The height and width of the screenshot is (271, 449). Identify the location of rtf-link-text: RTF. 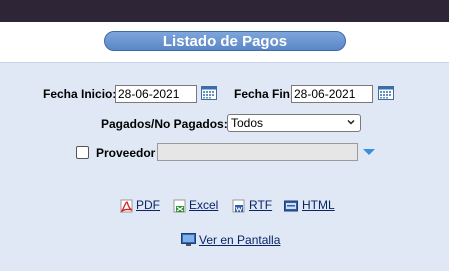
(260, 205).